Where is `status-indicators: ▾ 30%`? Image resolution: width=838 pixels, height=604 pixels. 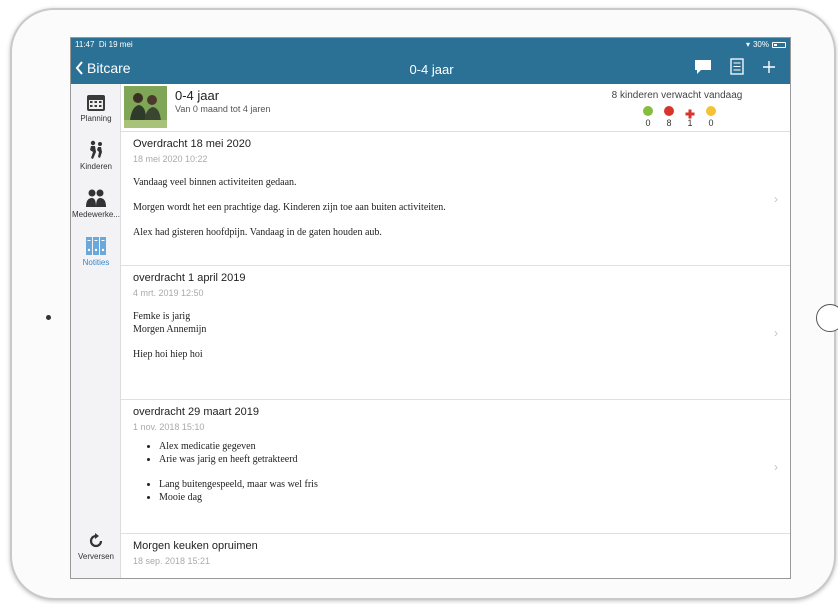 status-indicators: ▾ 30% is located at coordinates (766, 44).